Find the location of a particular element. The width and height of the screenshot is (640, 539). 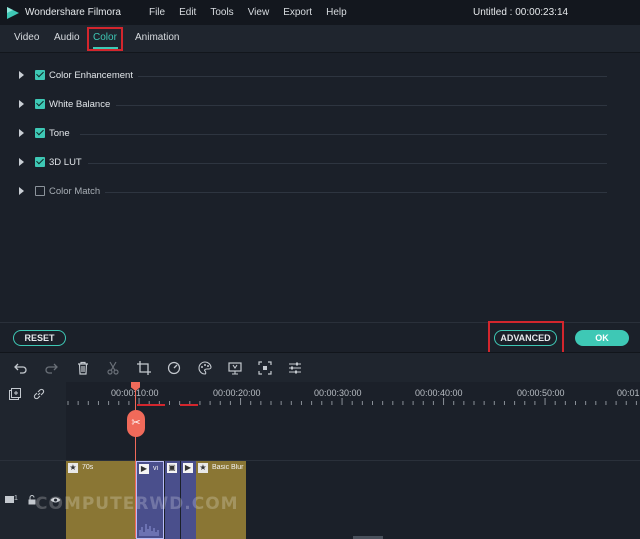

property-tabs: Video Audio Color Animation is located at coordinates (320, 39).